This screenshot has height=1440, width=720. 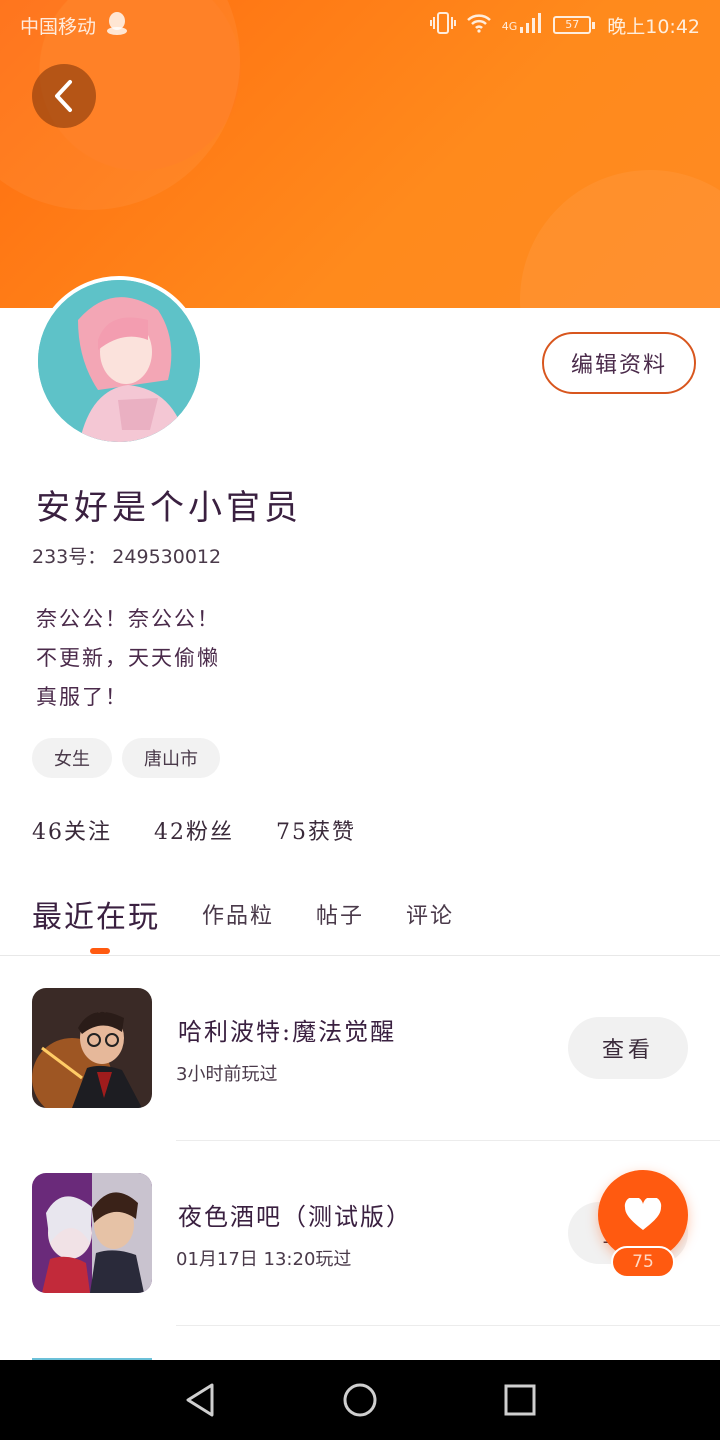 I want to click on signal-icon, so click(x=531, y=25).